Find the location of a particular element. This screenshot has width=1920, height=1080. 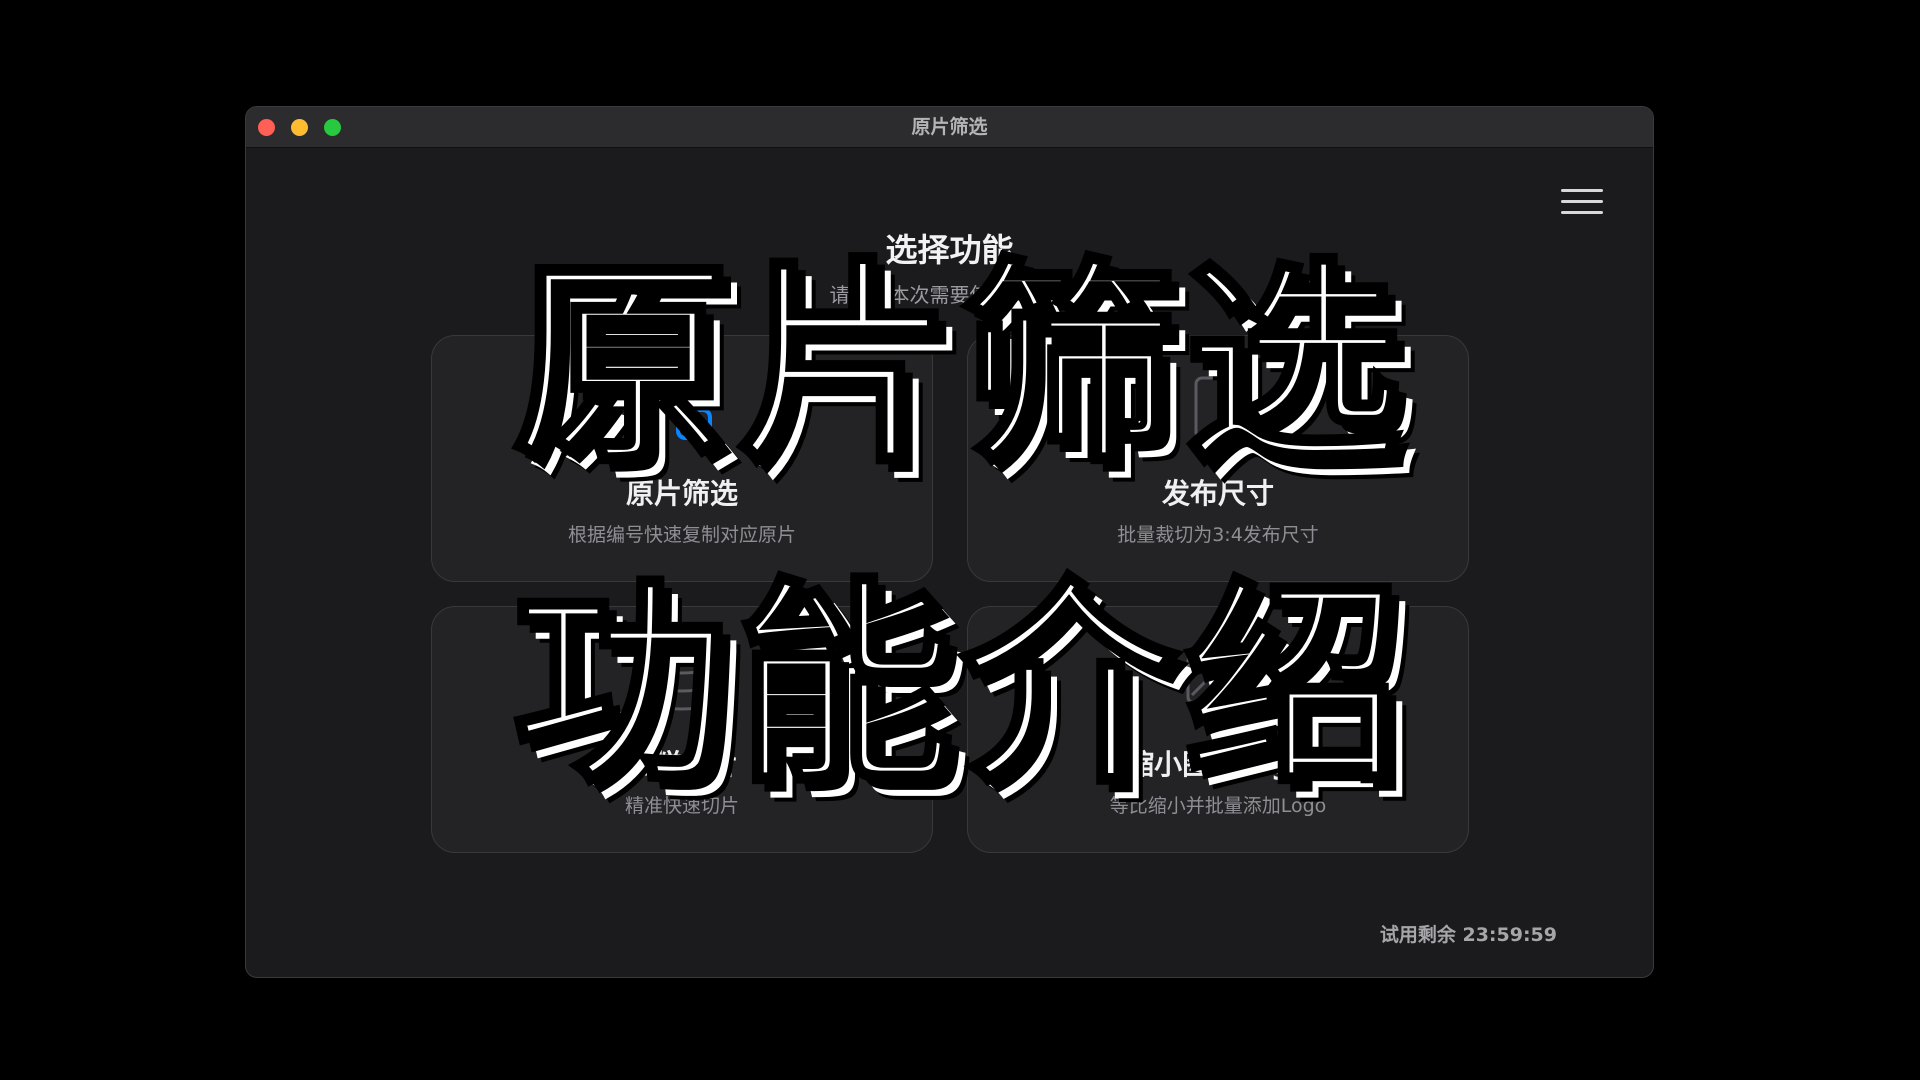

cake-slice-icon is located at coordinates (682, 680).